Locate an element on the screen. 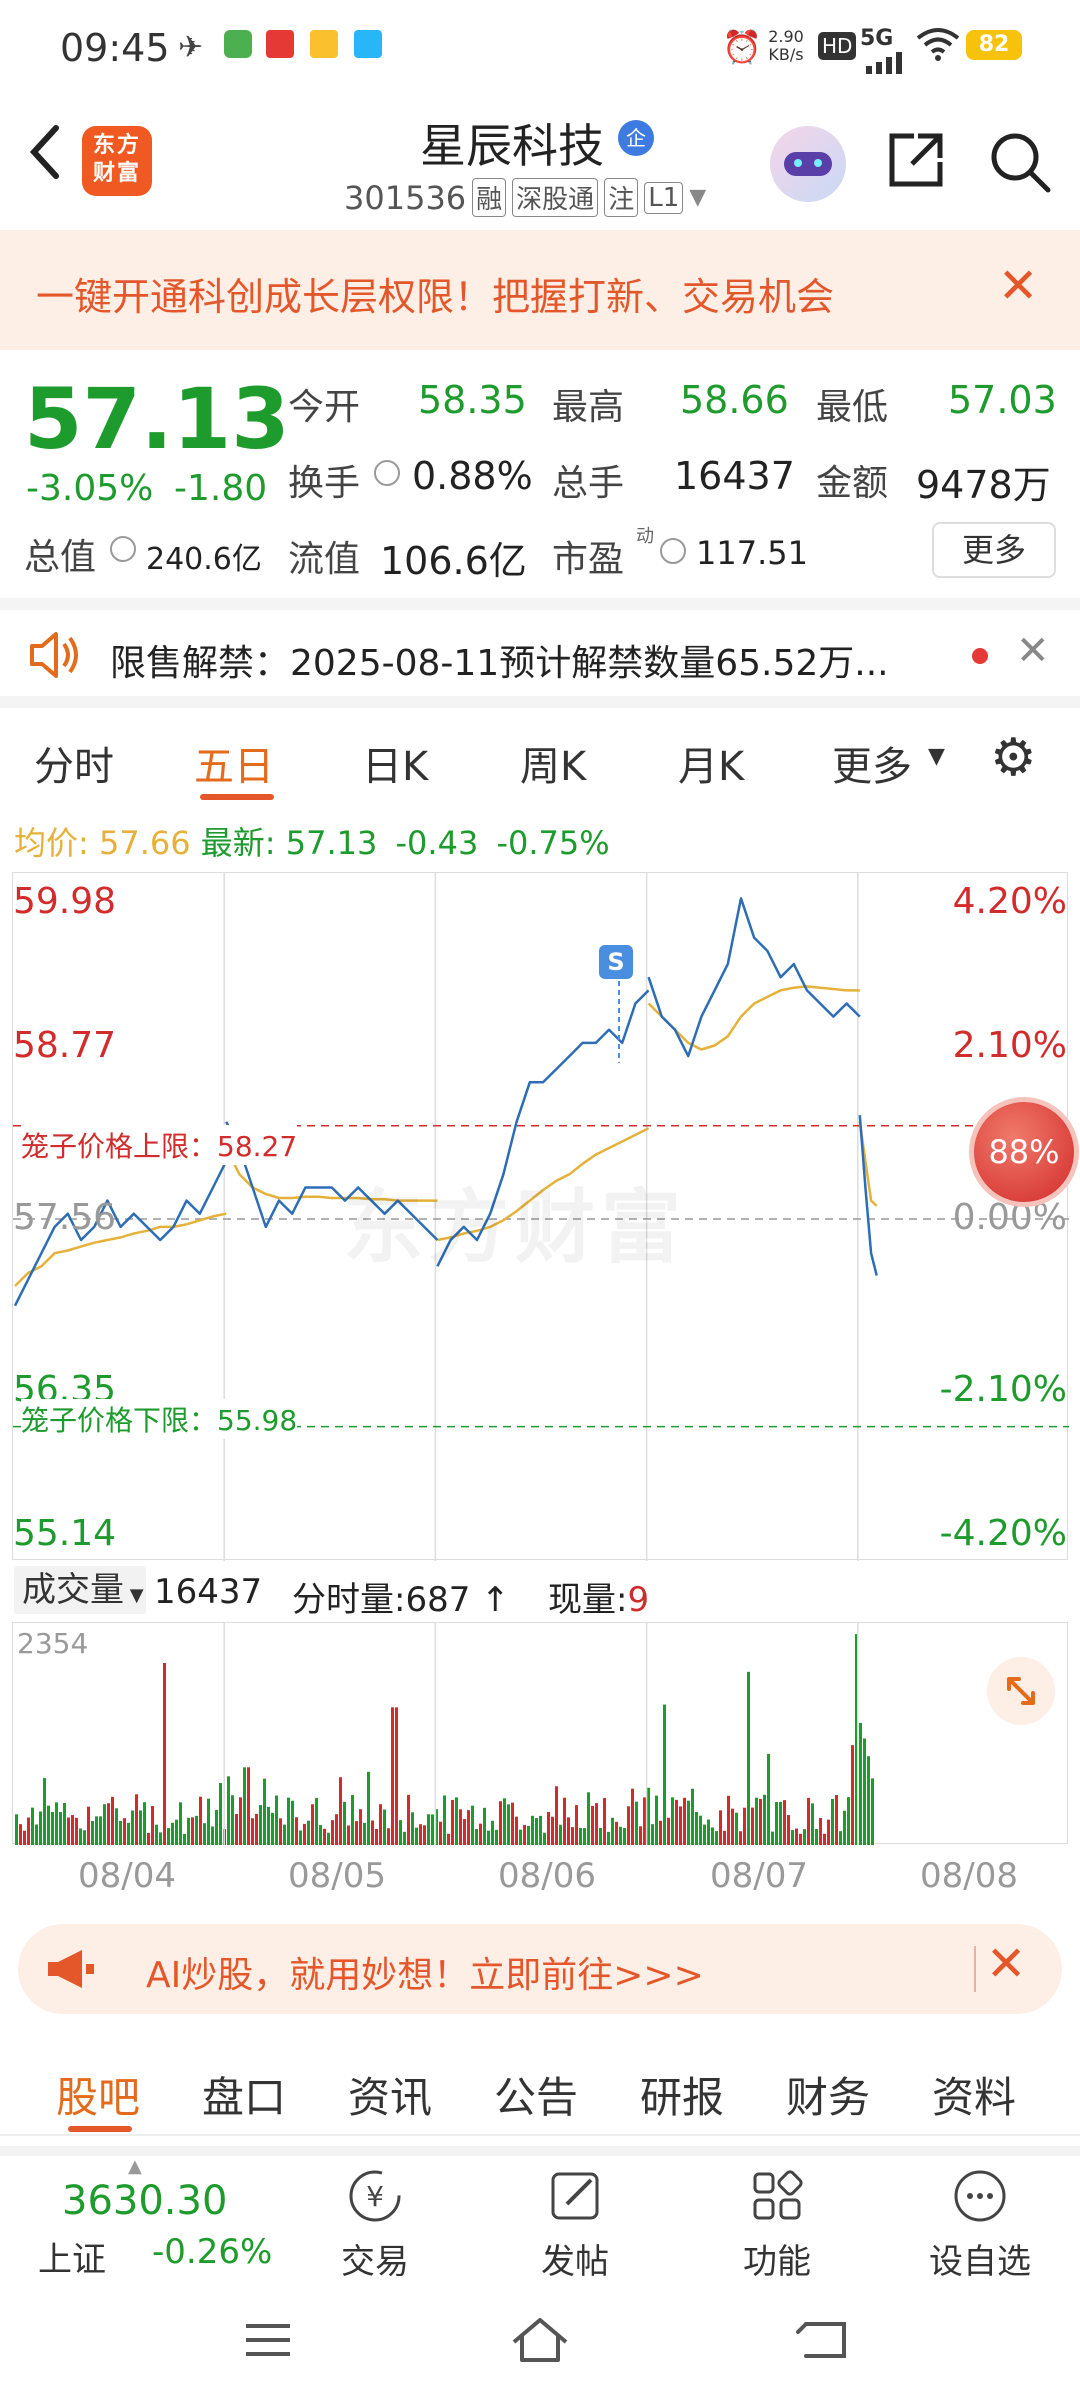 The image size is (1080, 2404). now-volume: 现量:9 is located at coordinates (599, 1600).